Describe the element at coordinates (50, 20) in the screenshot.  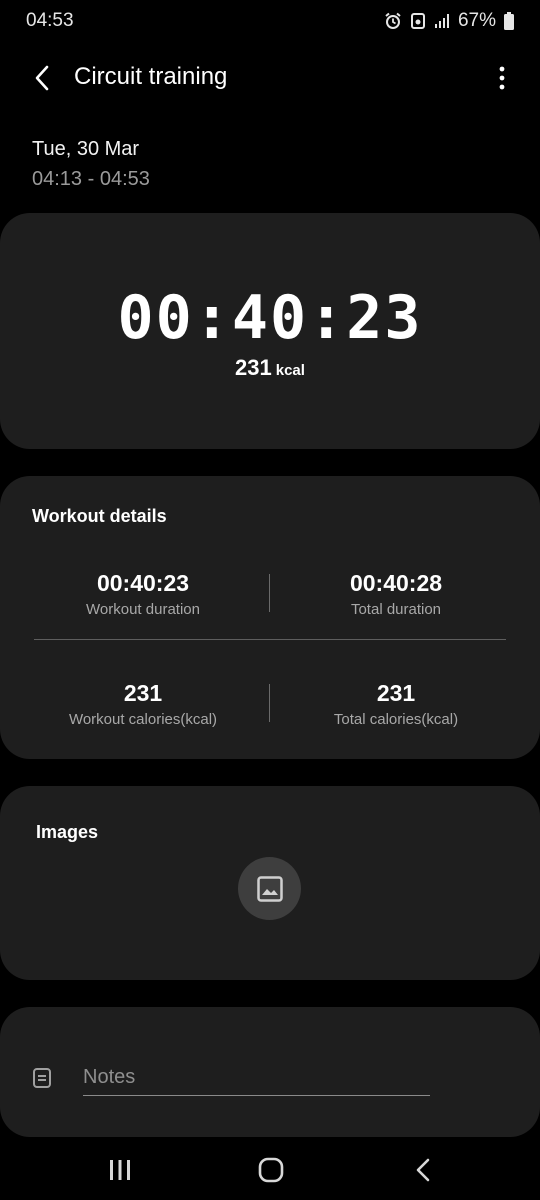
I see `status-time: 04:53` at that location.